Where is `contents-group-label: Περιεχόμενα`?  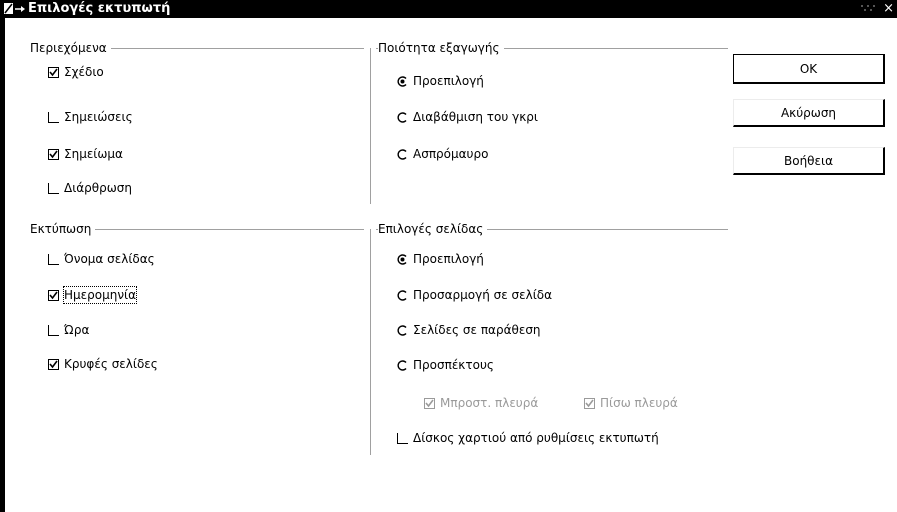 contents-group-label: Περιεχόμενα is located at coordinates (70, 48).